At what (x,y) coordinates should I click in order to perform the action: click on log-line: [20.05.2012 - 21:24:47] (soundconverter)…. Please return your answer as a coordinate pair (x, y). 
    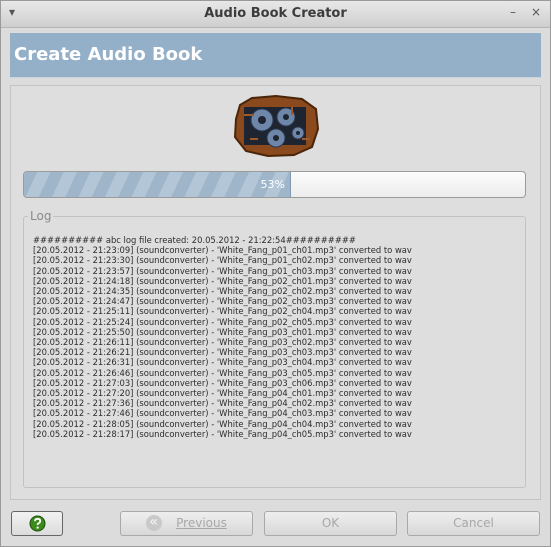
    Looking at the image, I should click on (222, 301).